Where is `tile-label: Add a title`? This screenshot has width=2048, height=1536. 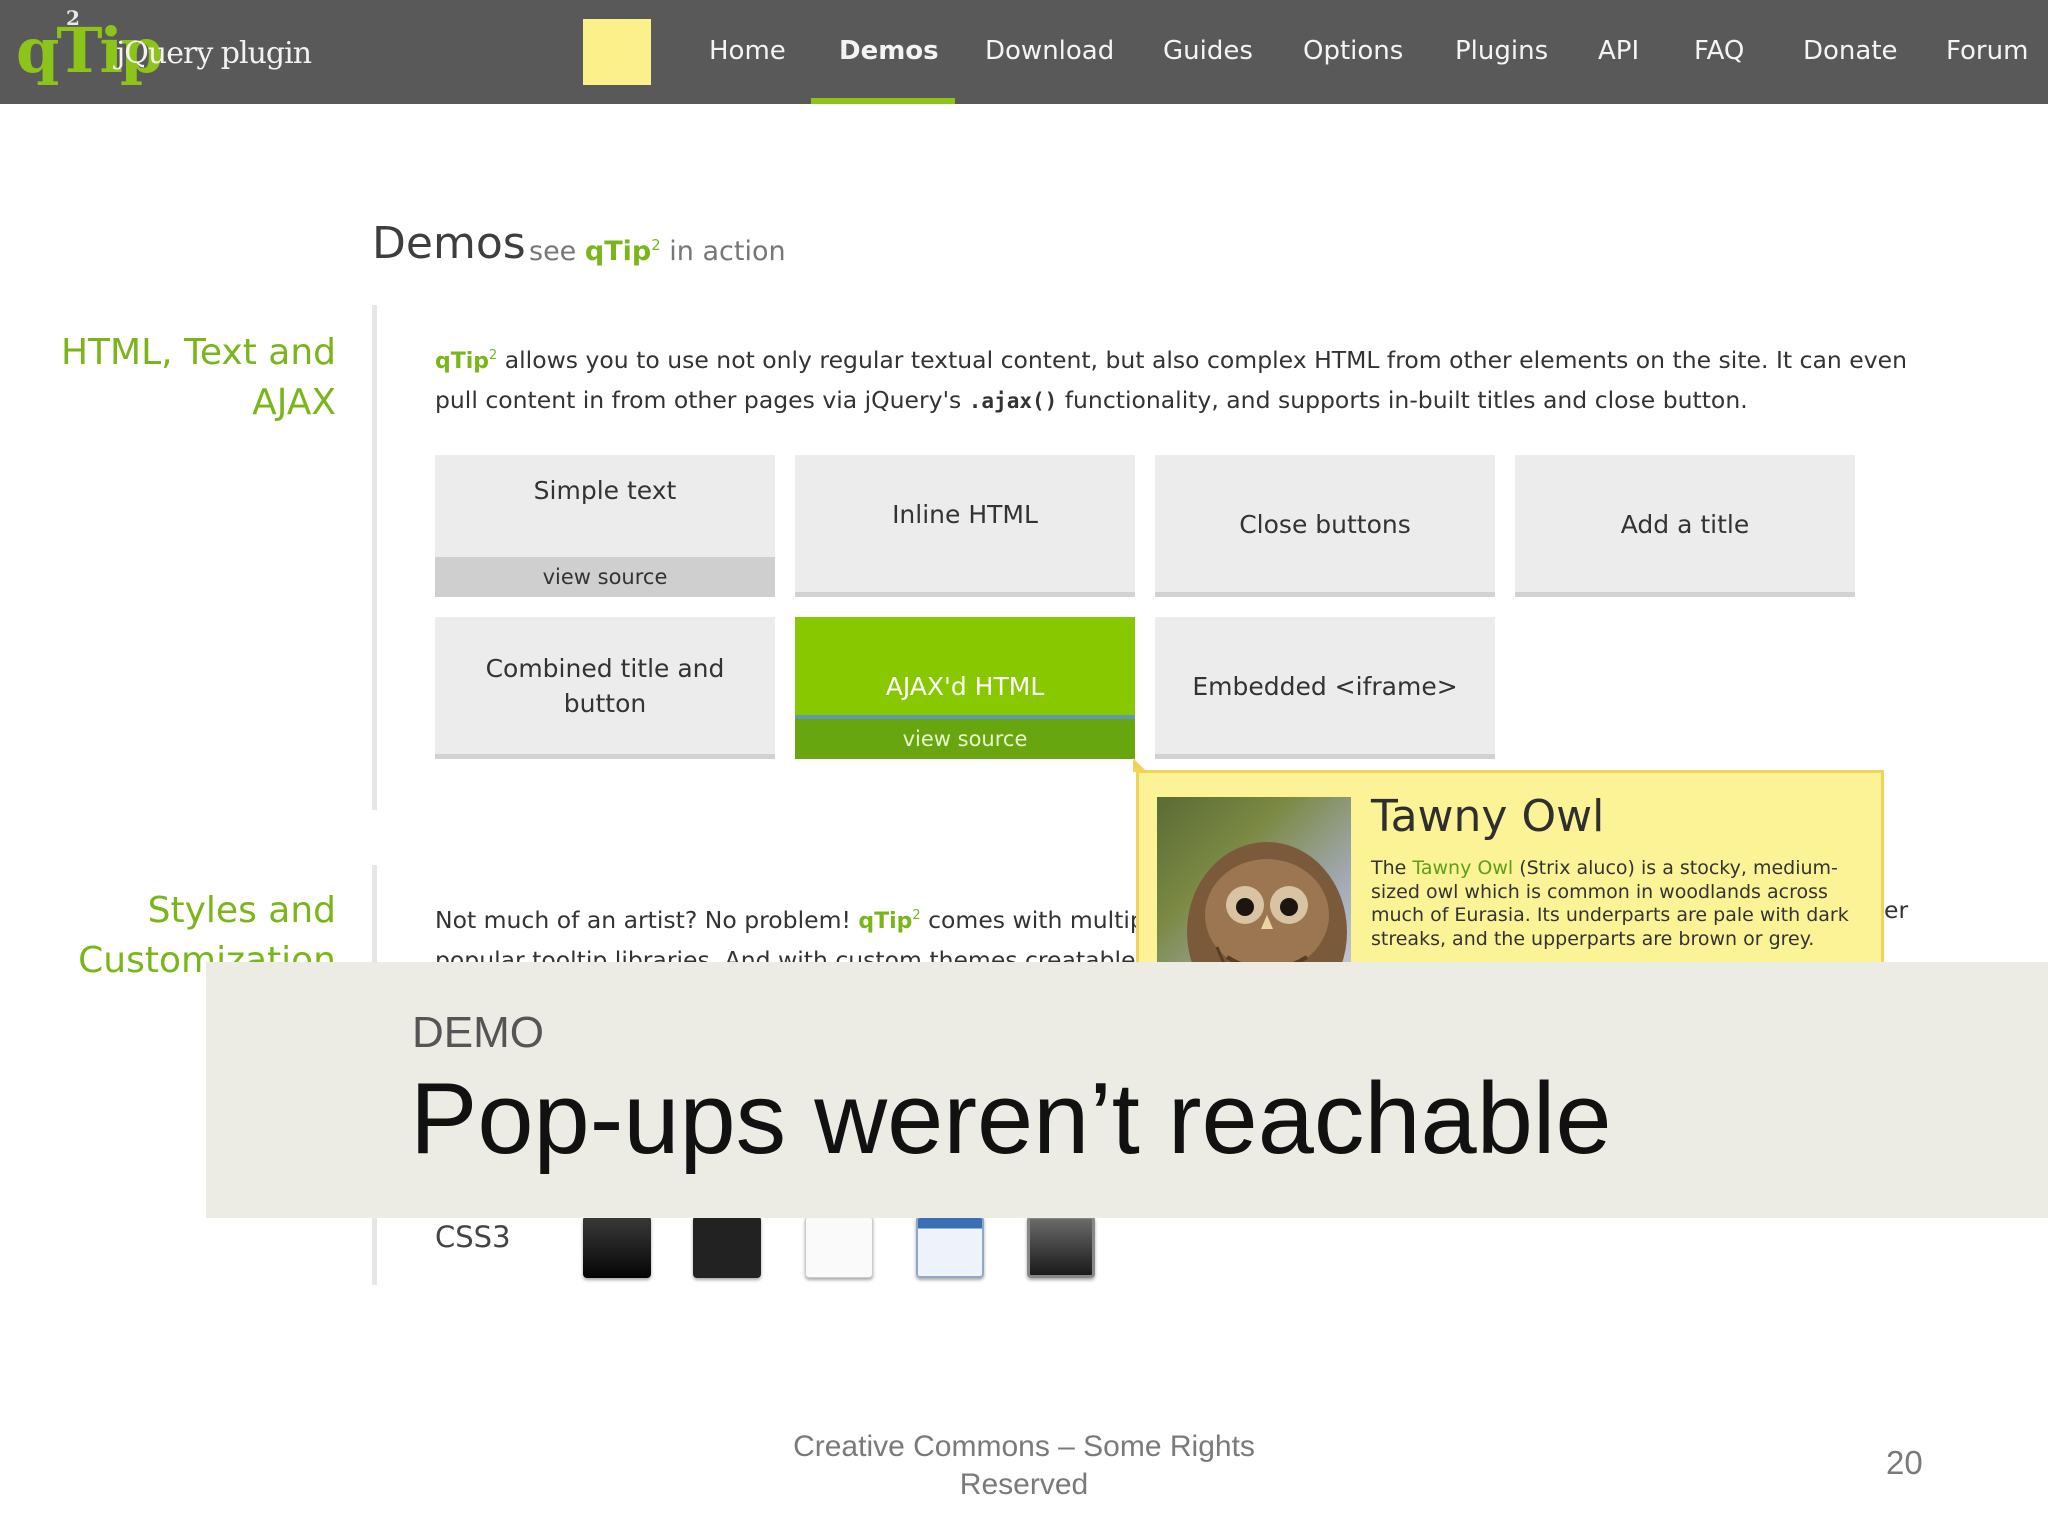 tile-label: Add a title is located at coordinates (1685, 524).